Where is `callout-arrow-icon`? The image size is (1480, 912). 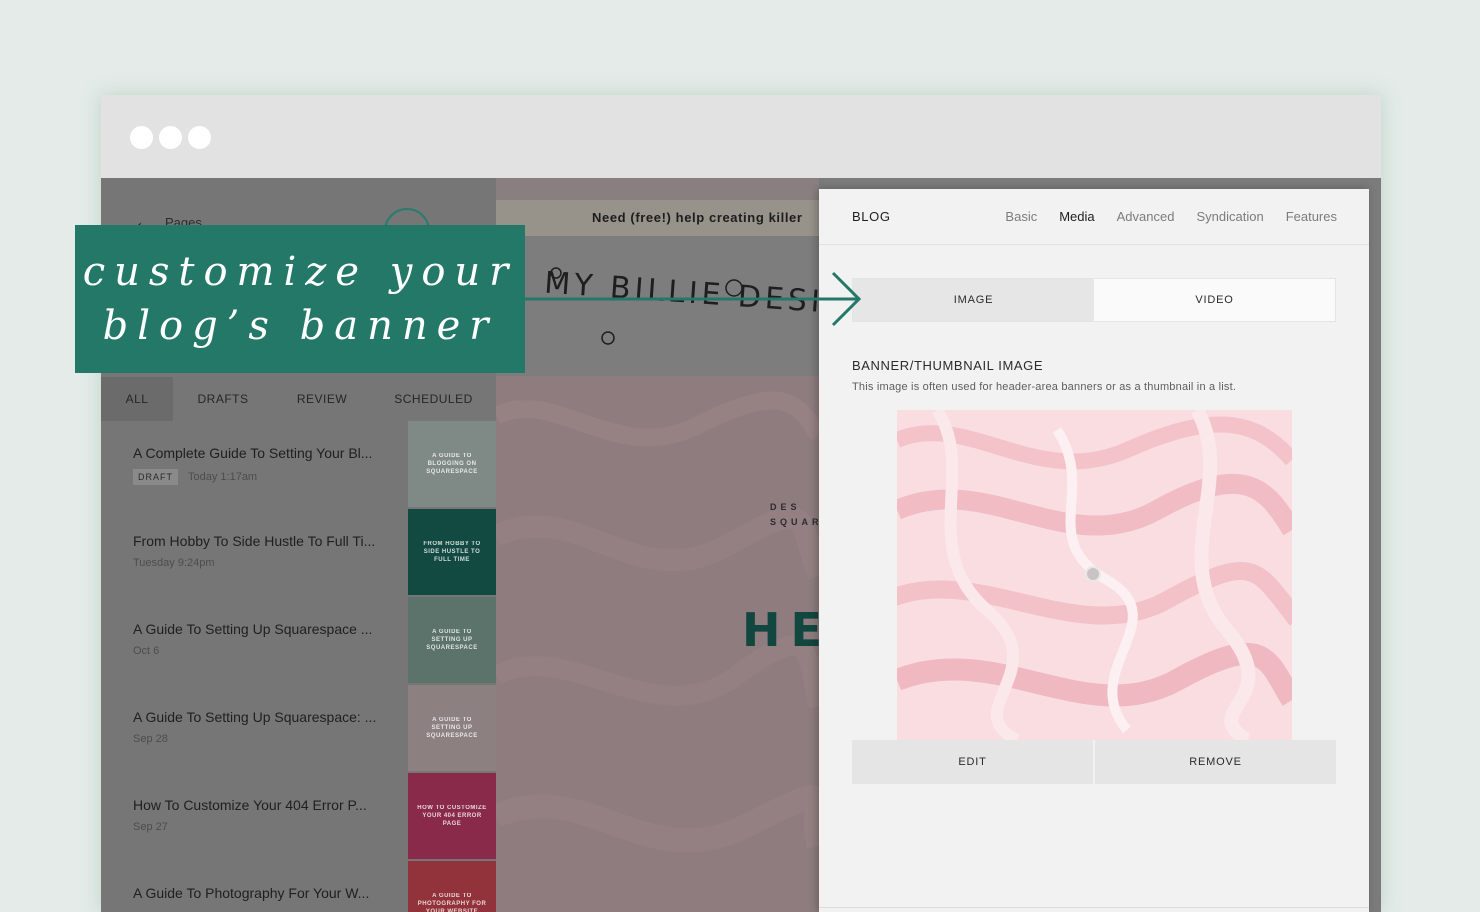 callout-arrow-icon is located at coordinates (693, 299).